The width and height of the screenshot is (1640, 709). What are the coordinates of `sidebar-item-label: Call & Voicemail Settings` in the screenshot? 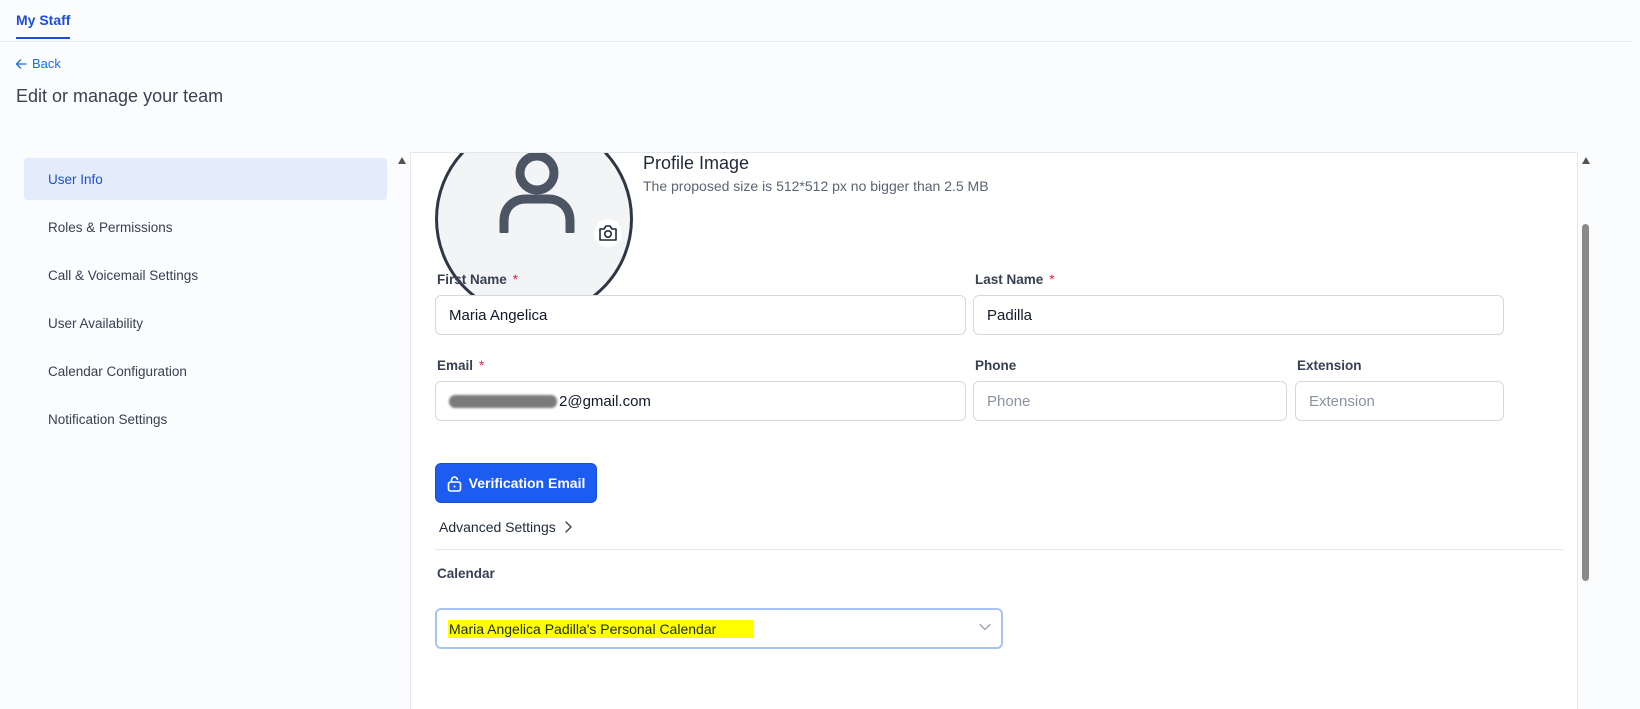 It's located at (123, 275).